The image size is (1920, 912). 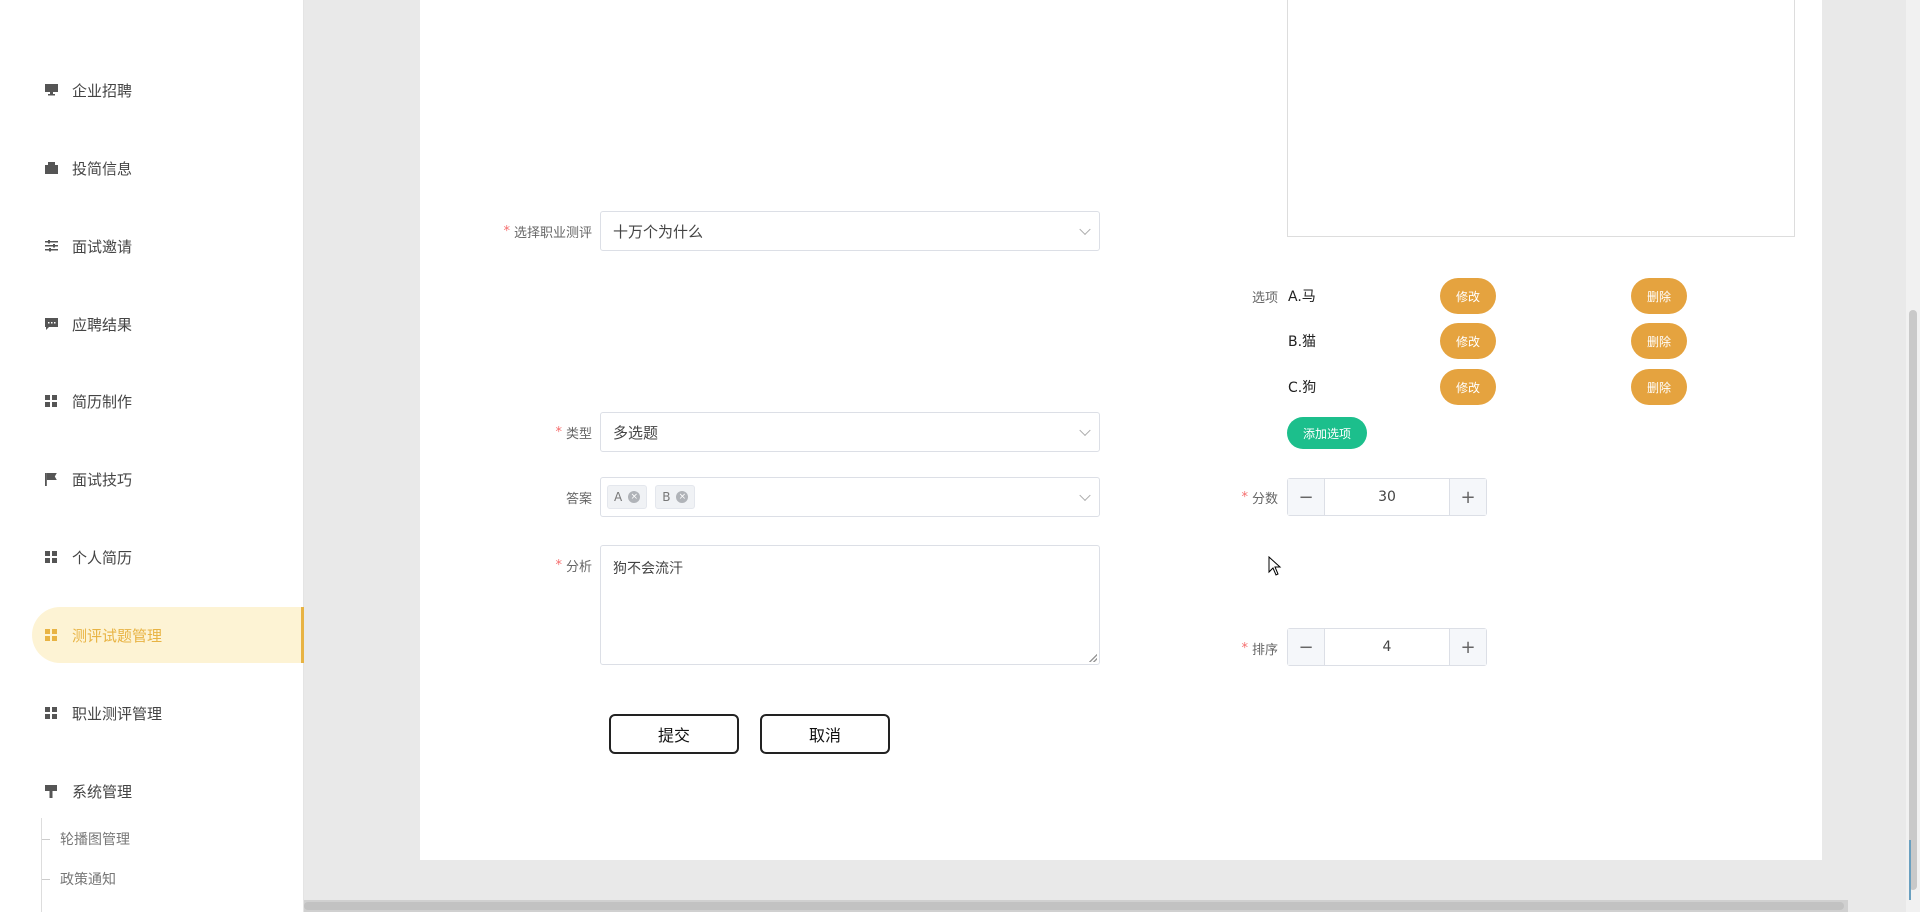 What do you see at coordinates (1468, 387) in the screenshot?
I see `edit-option-c-button: 修改` at bounding box center [1468, 387].